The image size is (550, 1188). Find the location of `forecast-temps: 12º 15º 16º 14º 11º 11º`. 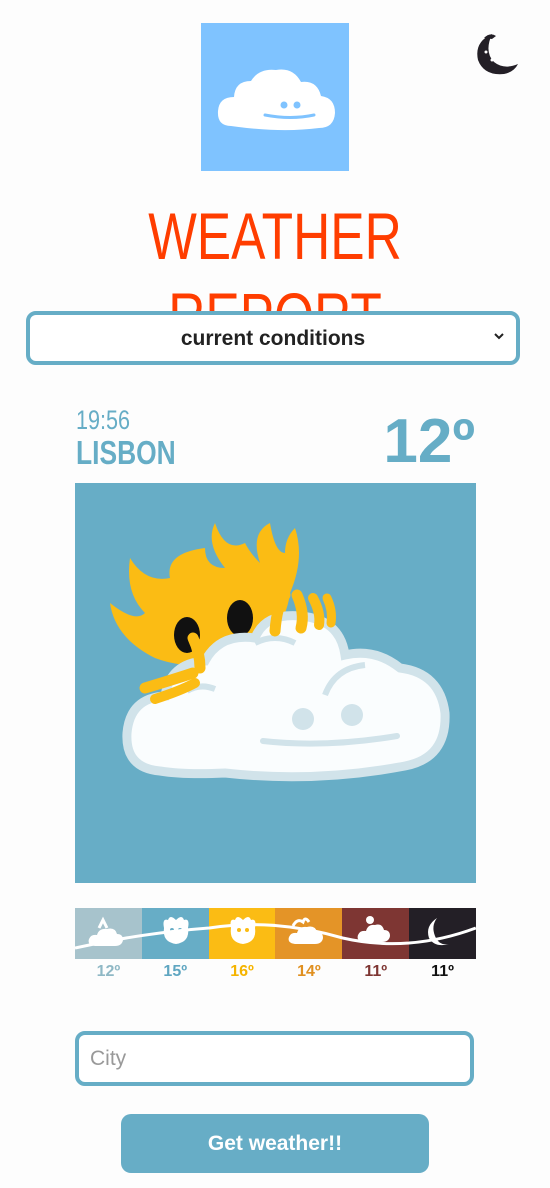

forecast-temps: 12º 15º 16º 14º 11º 11º is located at coordinates (275, 972).